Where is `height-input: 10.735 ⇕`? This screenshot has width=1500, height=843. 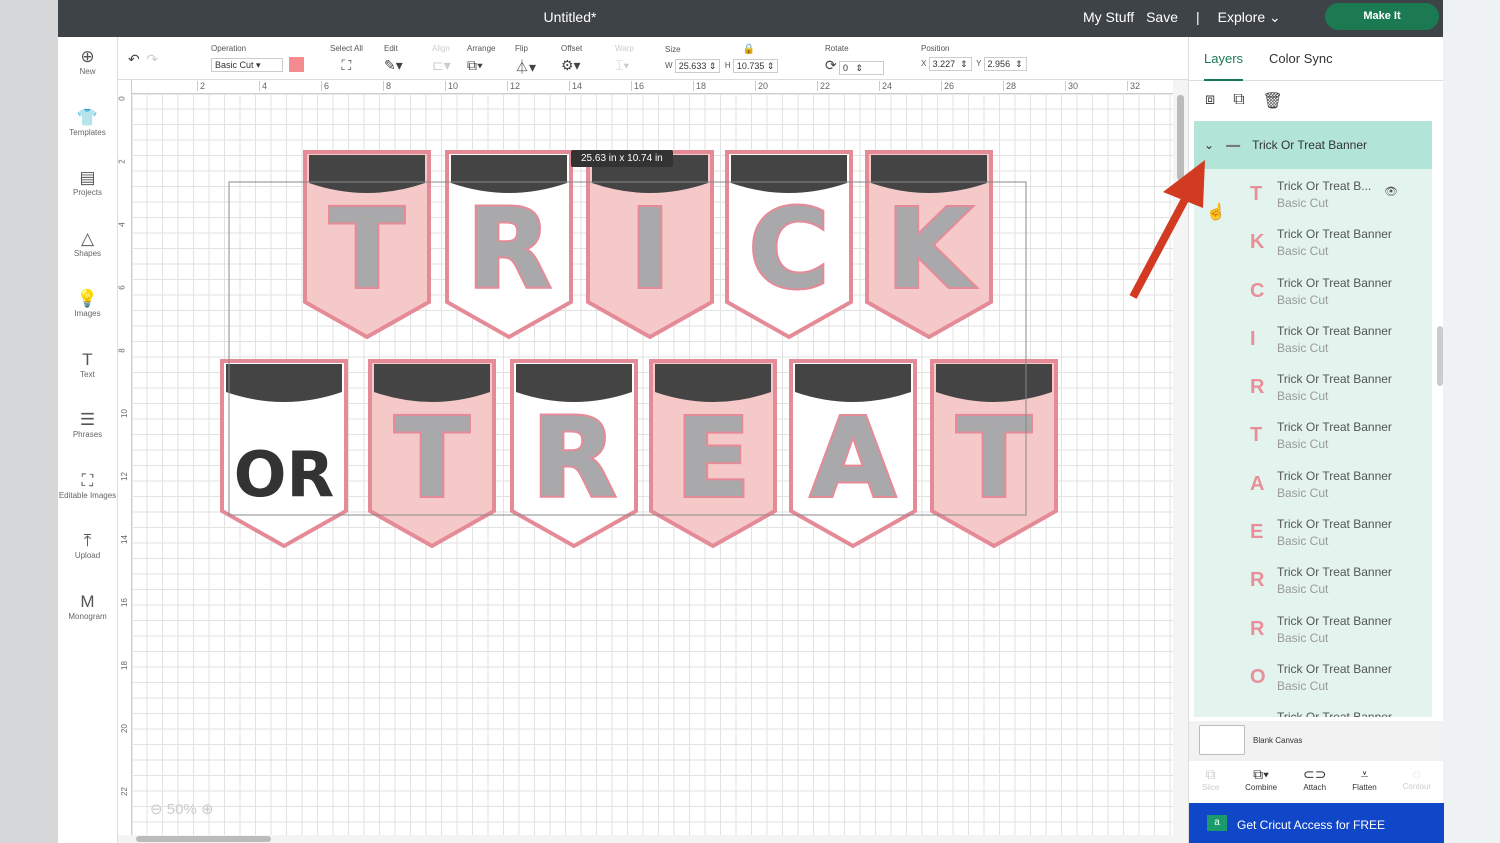 height-input: 10.735 ⇕ is located at coordinates (755, 66).